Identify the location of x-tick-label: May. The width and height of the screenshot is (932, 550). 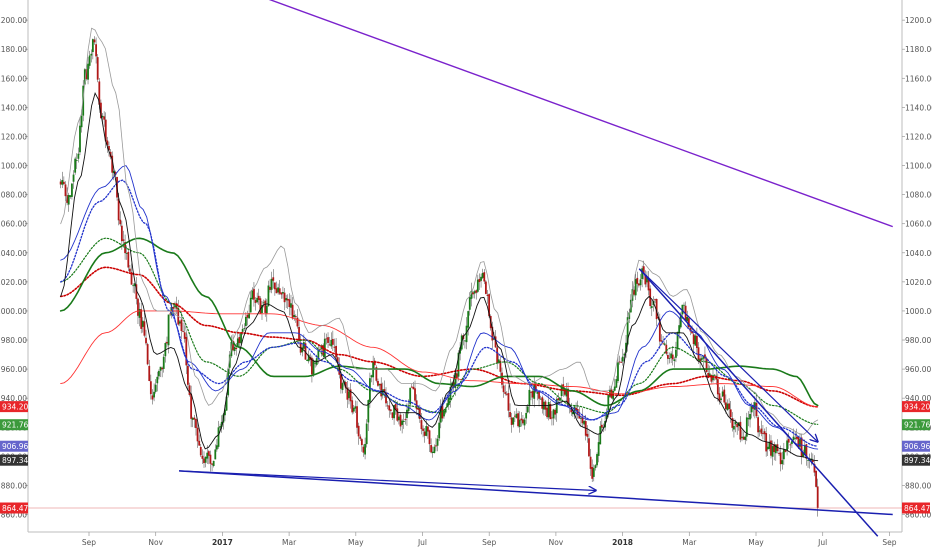
(756, 542).